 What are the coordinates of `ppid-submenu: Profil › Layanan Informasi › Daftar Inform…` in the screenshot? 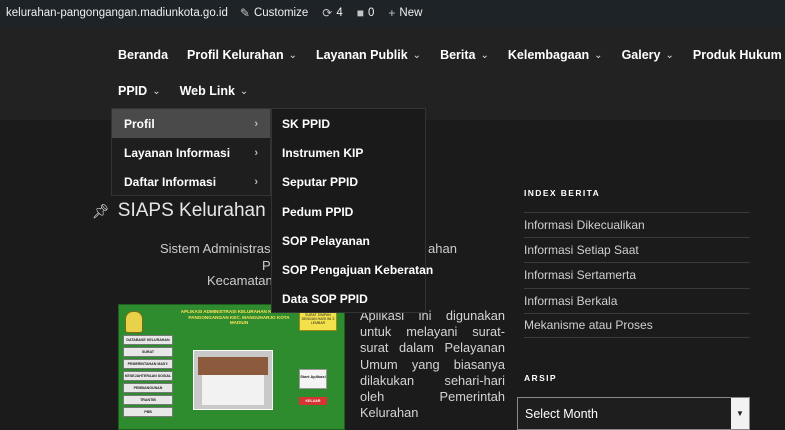 It's located at (191, 152).